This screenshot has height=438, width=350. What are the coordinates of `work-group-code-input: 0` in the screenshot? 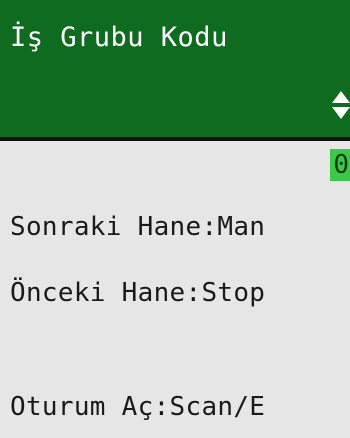 It's located at (340, 165).